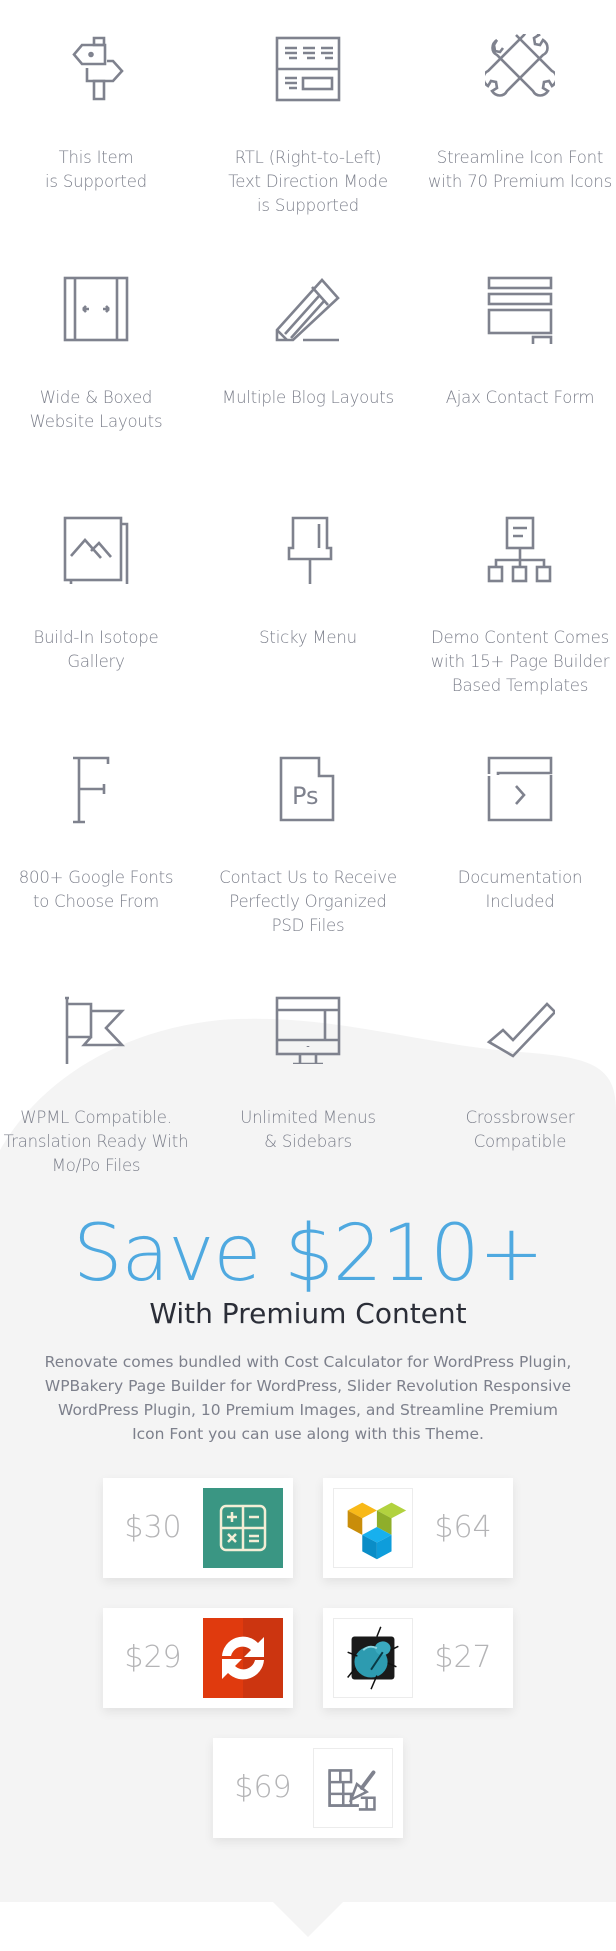 The width and height of the screenshot is (616, 1951). I want to click on feature-label: Crossbrowser, so click(520, 1117).